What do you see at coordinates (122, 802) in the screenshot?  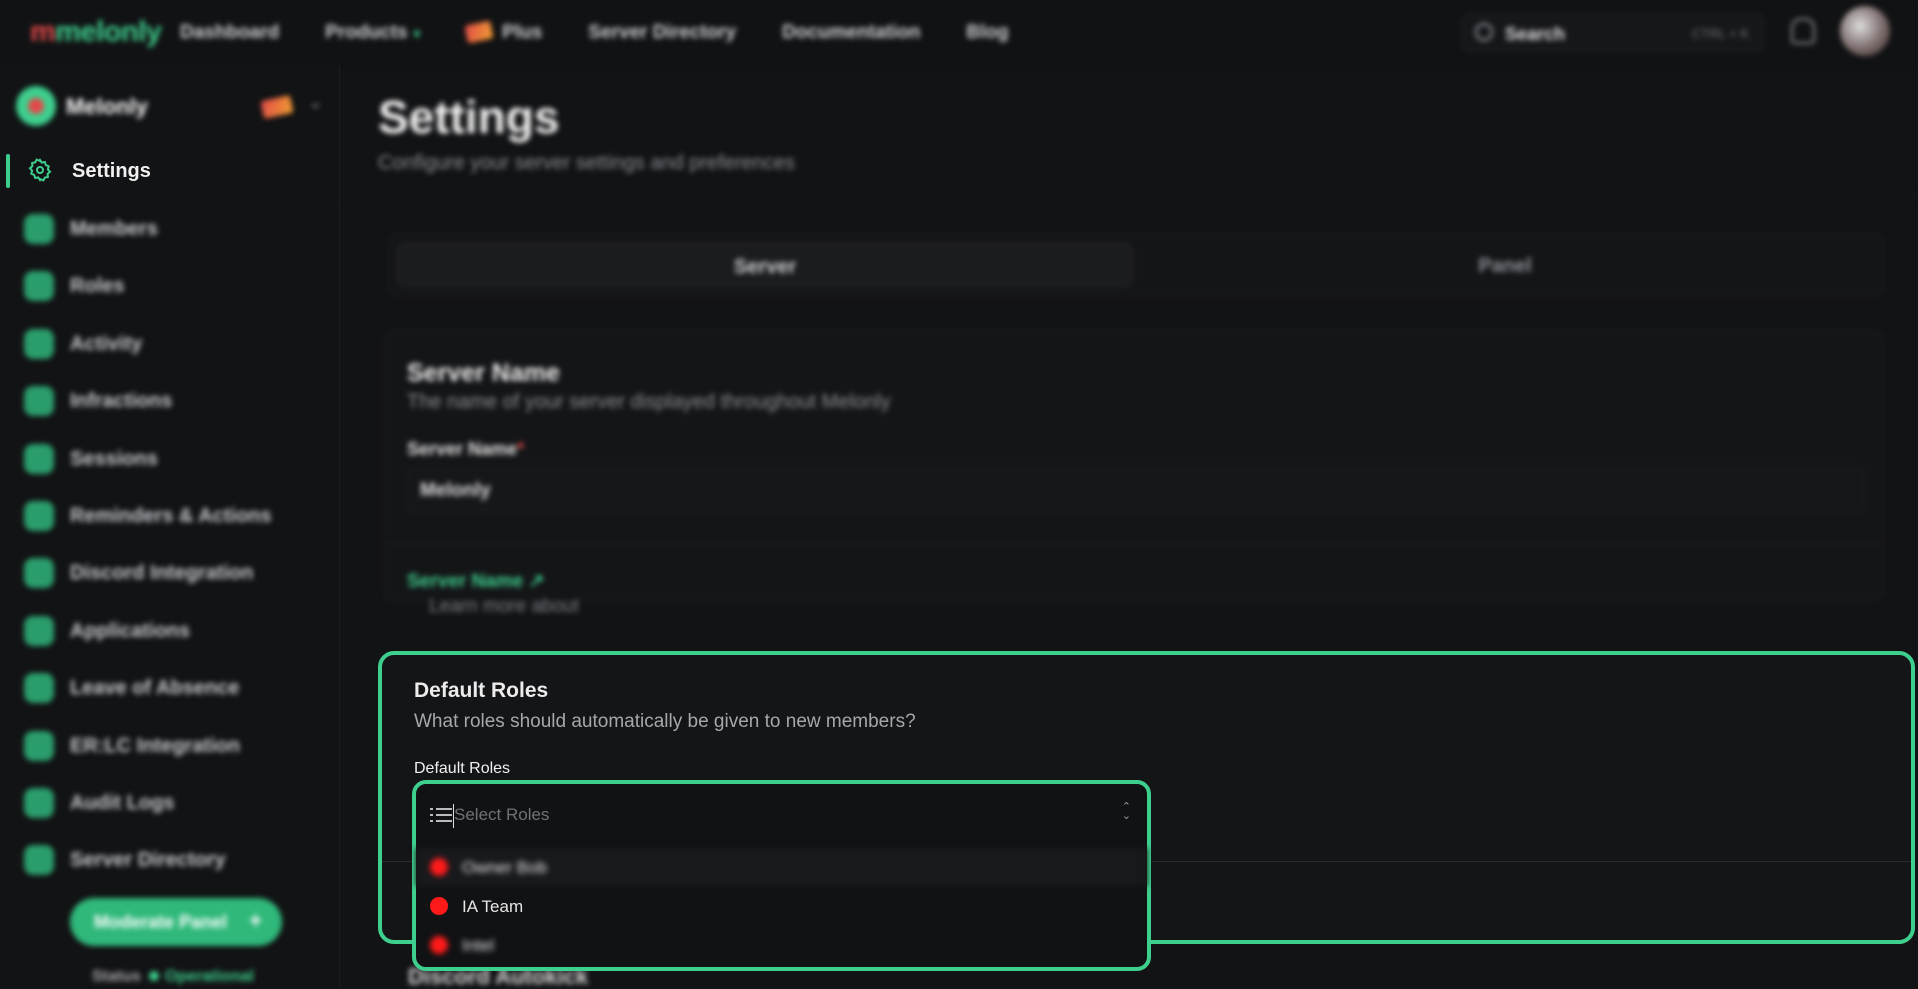 I see `sidebar-item-label: Audit Logs` at bounding box center [122, 802].